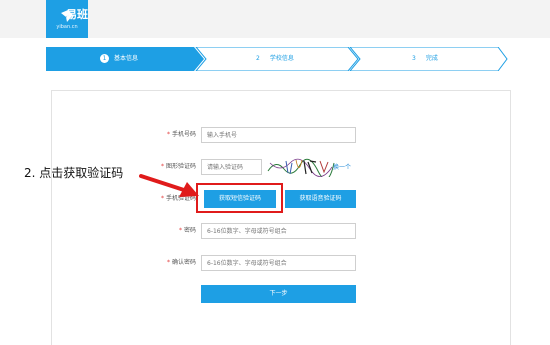 This screenshot has height=345, width=550. What do you see at coordinates (181, 134) in the screenshot?
I see `phone-label: * 手机号码` at bounding box center [181, 134].